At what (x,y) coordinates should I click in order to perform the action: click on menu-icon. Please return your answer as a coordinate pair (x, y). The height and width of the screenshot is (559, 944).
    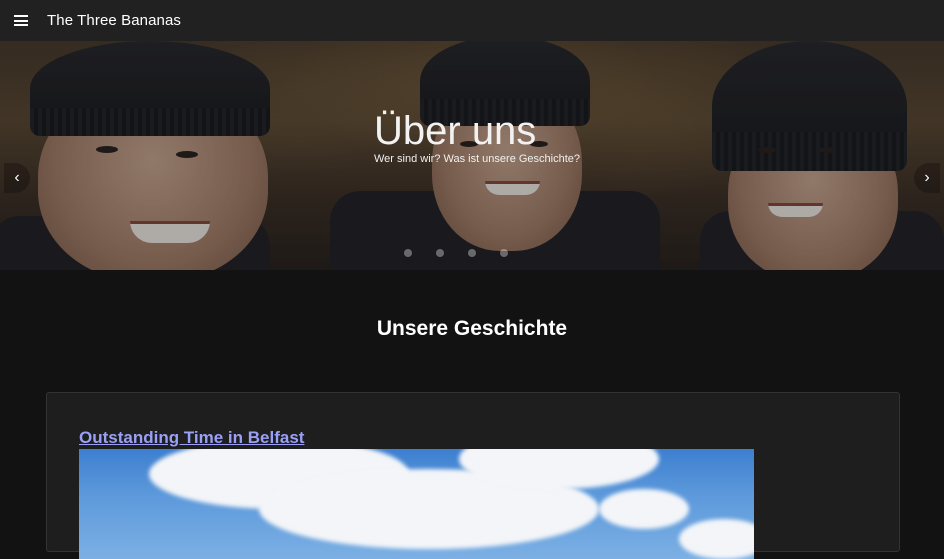
    Looking at the image, I should click on (21, 20).